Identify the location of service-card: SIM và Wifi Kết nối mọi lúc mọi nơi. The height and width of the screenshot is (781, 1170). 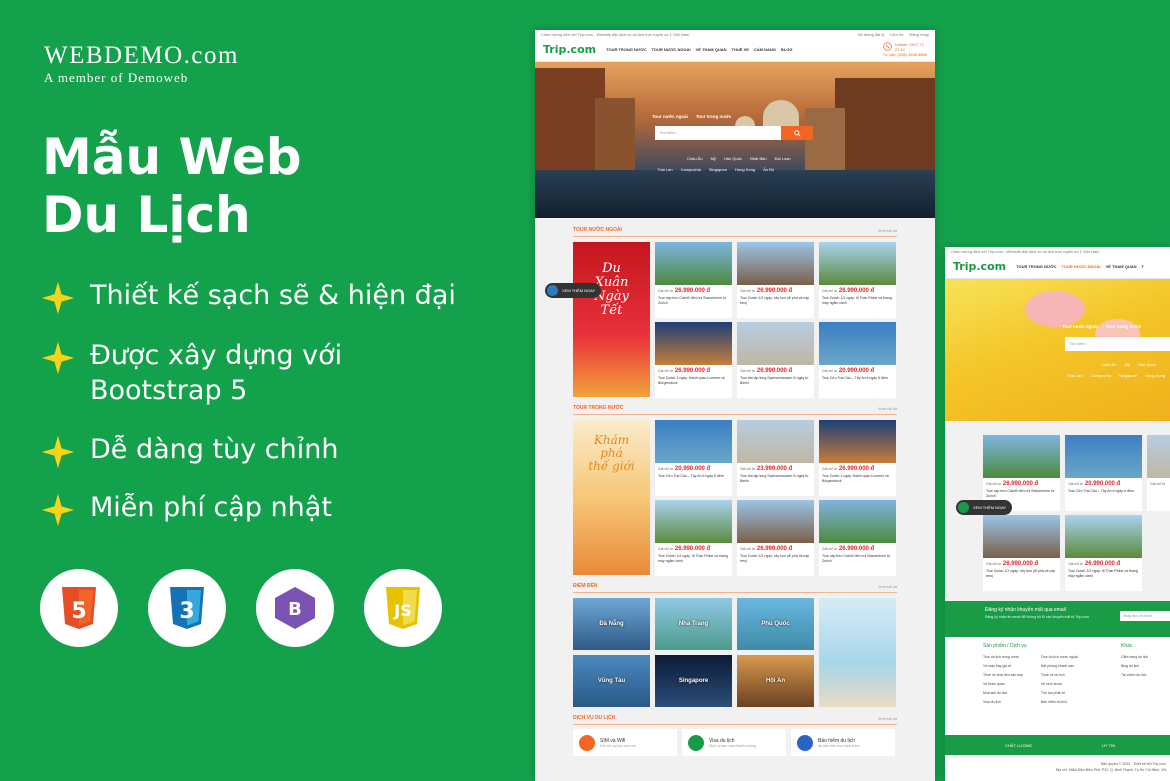
(625, 742).